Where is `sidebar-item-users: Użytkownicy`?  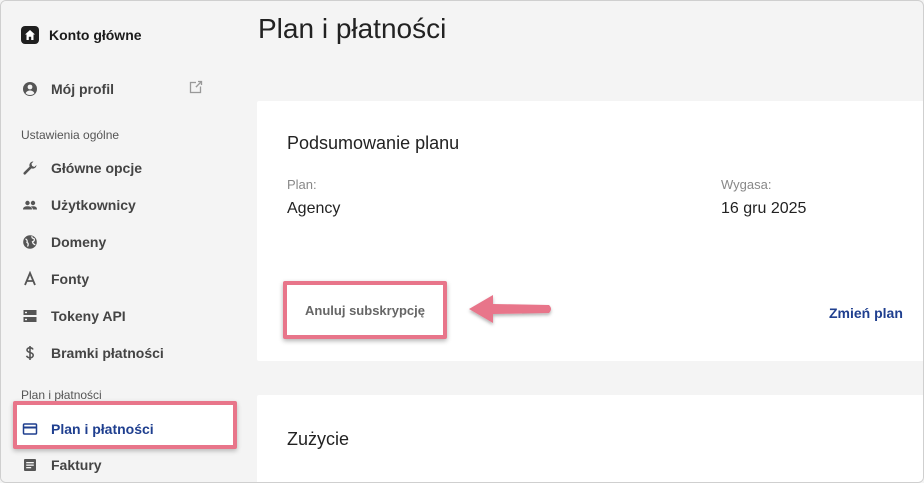
sidebar-item-users: Użytkownicy is located at coordinates (121, 205).